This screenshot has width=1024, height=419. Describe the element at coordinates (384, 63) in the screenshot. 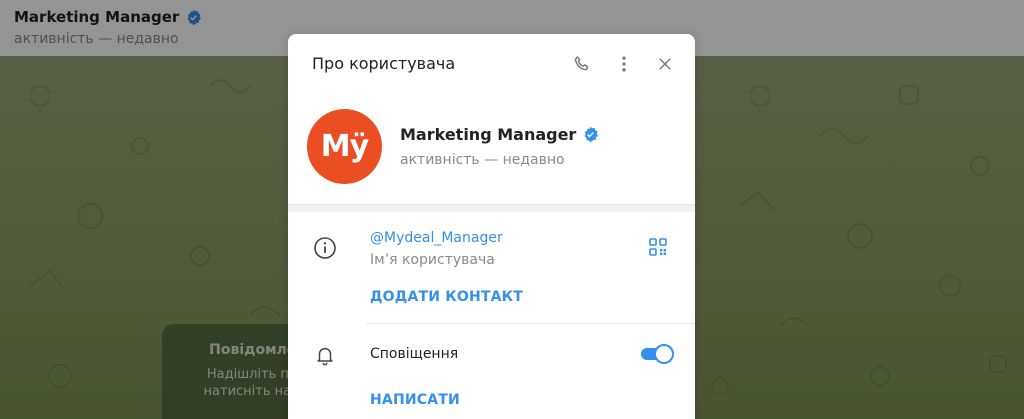

I see `modal-title: Про користувача` at that location.